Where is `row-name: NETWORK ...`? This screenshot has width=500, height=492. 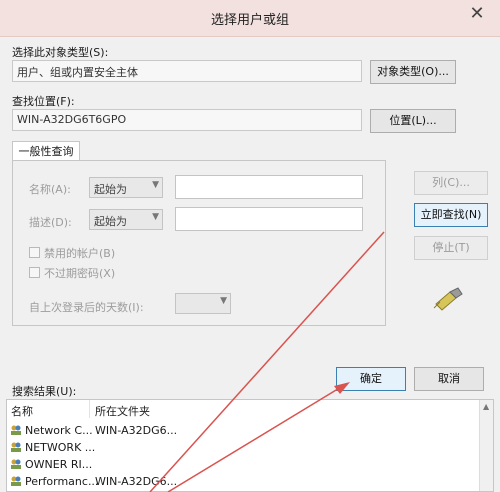 row-name: NETWORK ... is located at coordinates (60, 447).